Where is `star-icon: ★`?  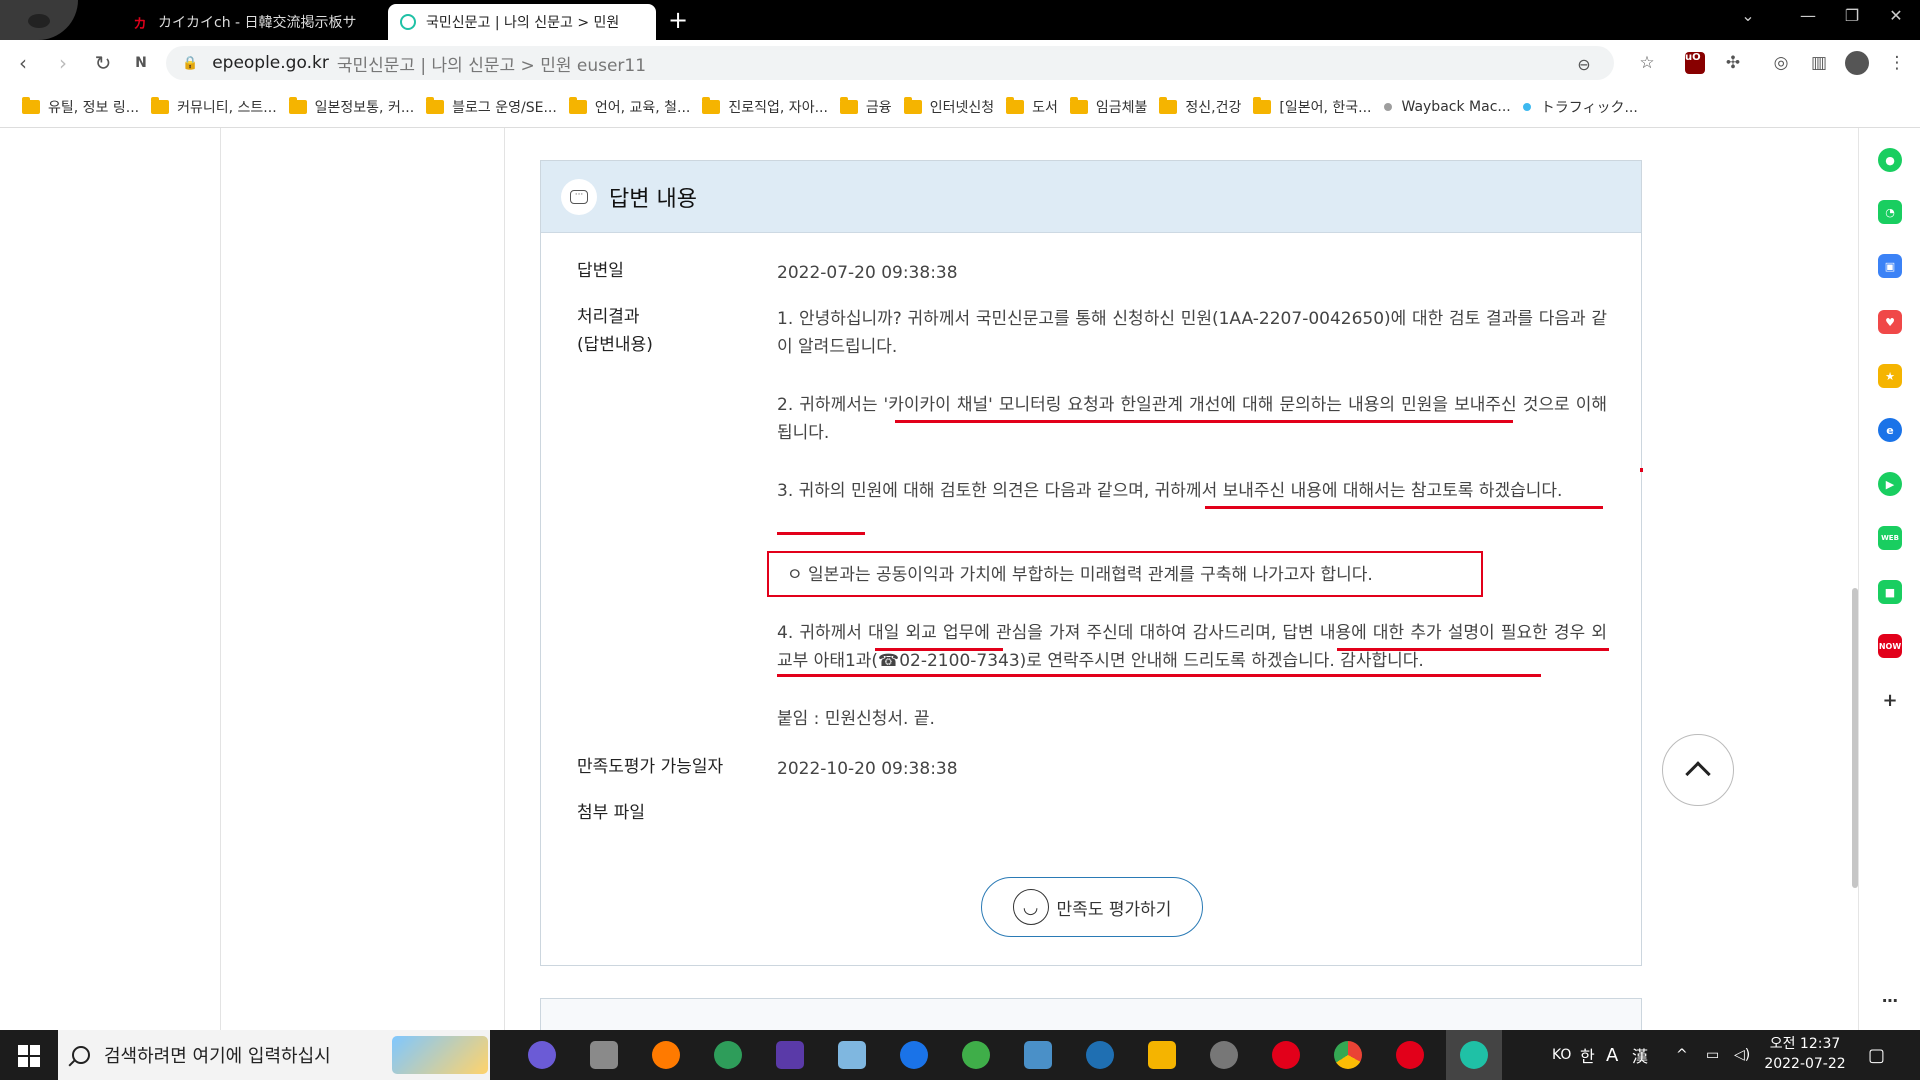
star-icon: ★ is located at coordinates (1890, 376).